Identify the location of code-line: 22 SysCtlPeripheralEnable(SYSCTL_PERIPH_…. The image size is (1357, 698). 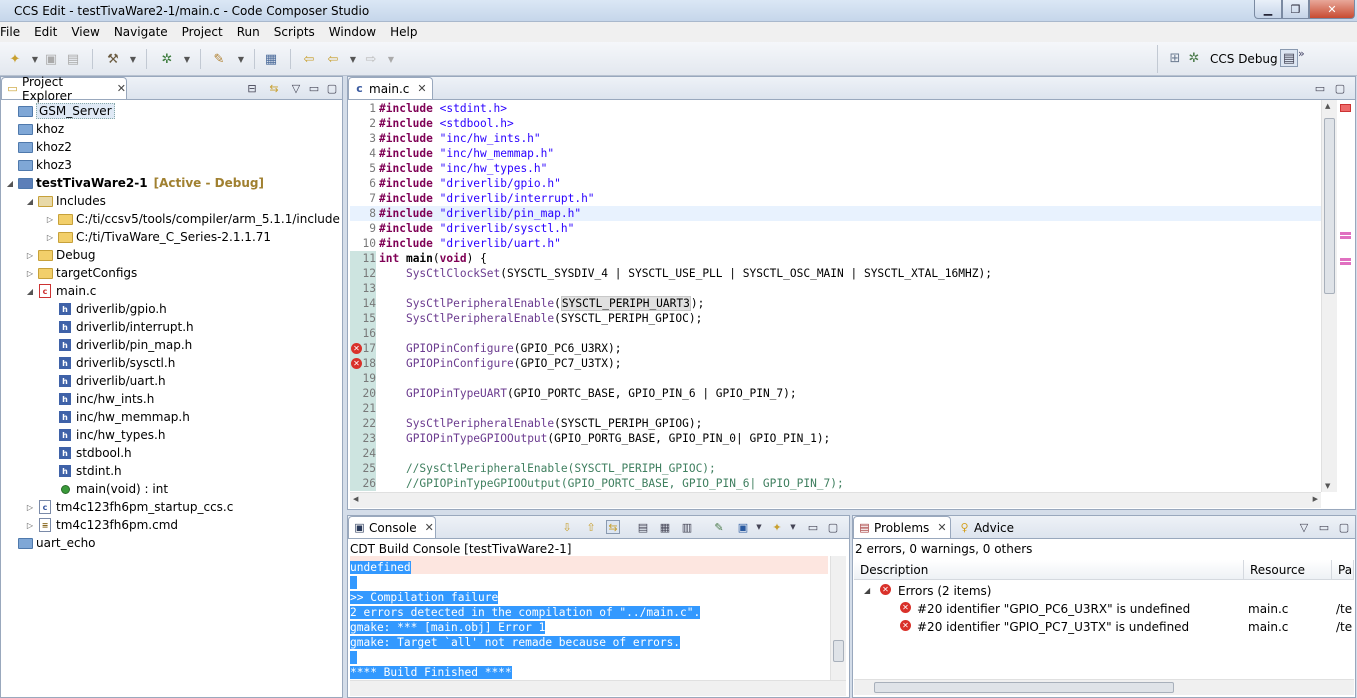
(835, 423).